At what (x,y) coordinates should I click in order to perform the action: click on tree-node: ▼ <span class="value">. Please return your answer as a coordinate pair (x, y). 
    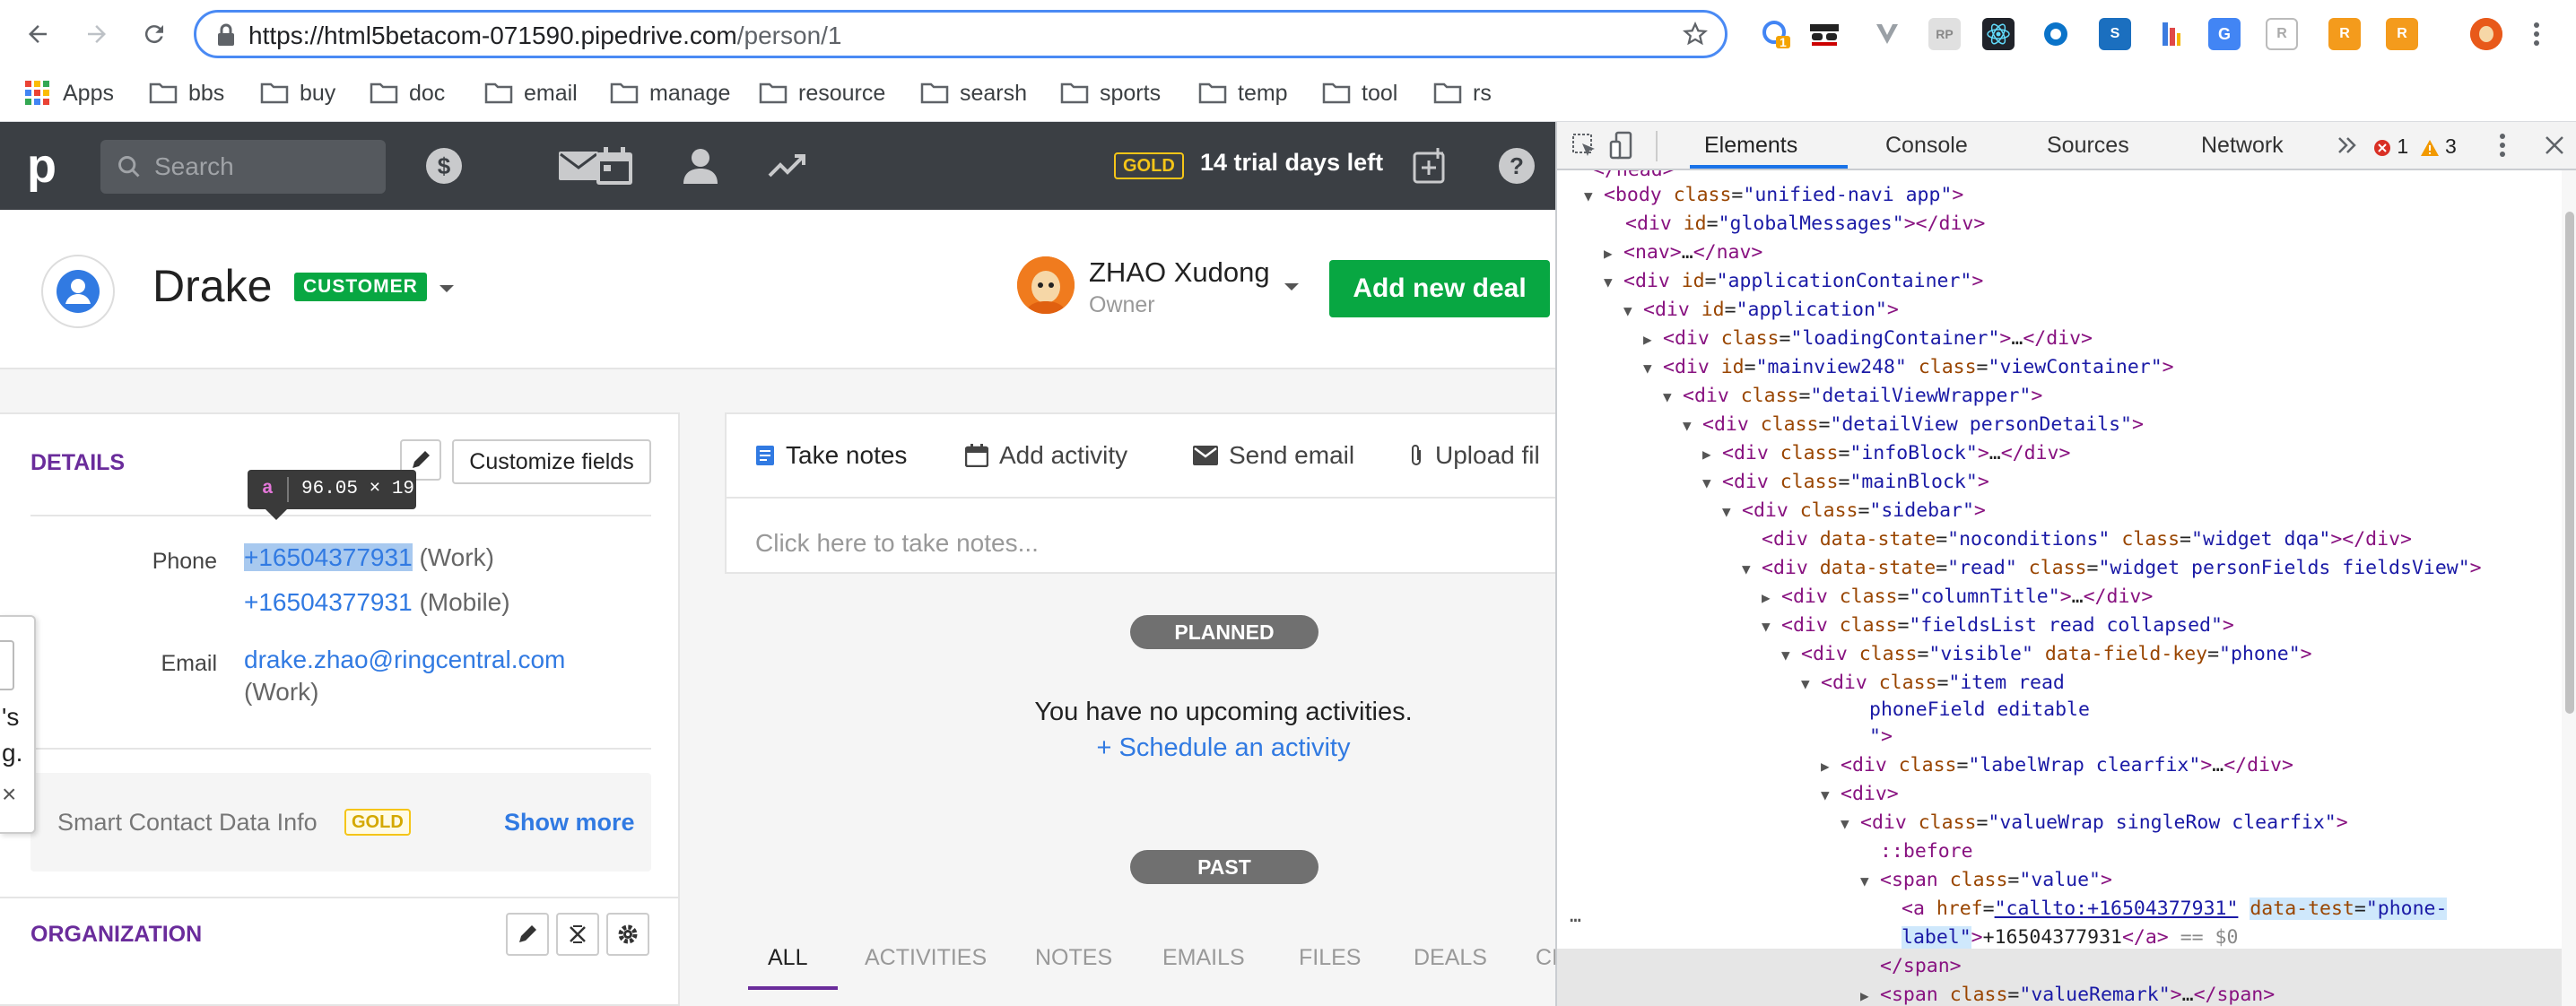
    Looking at the image, I should click on (1986, 880).